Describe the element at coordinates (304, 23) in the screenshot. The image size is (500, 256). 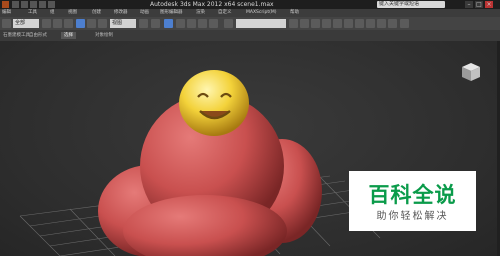
I see `align-icon` at that location.